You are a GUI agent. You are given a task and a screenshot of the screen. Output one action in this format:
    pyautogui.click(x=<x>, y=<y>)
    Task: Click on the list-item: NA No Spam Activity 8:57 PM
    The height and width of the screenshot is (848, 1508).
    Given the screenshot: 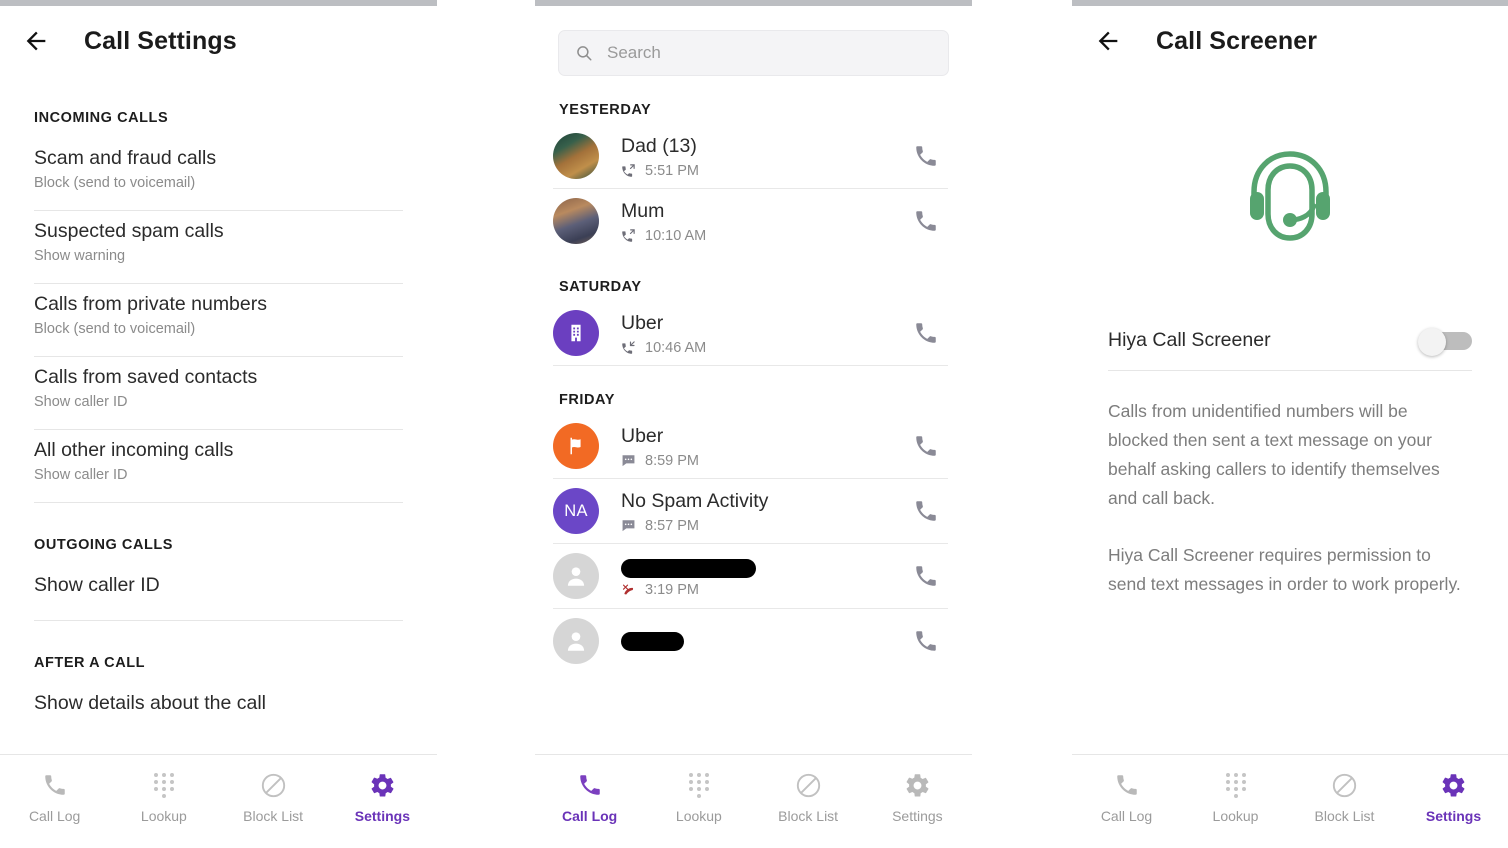 What is the action you would take?
    pyautogui.click(x=750, y=511)
    